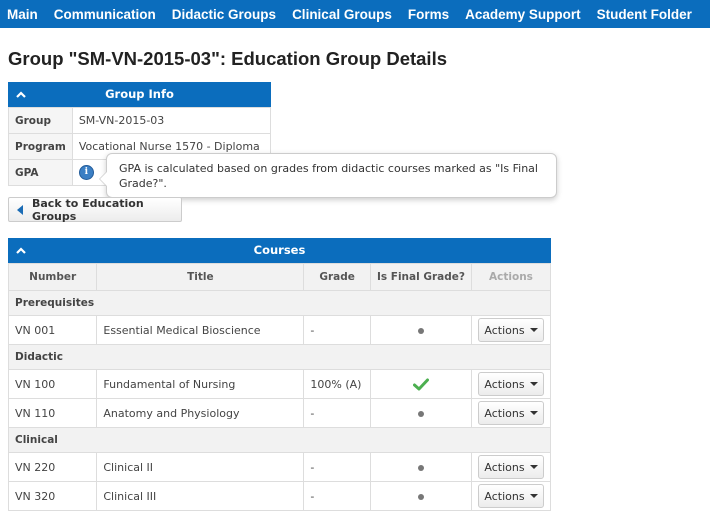 The image size is (710, 514). I want to click on nav-communication: Communication, so click(105, 14).